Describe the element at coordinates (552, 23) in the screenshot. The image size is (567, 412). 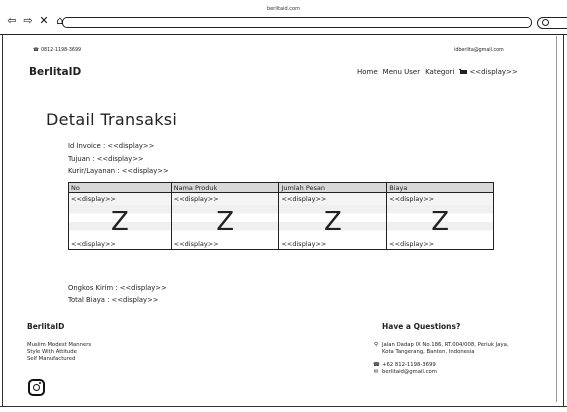
I see `browser-search` at that location.